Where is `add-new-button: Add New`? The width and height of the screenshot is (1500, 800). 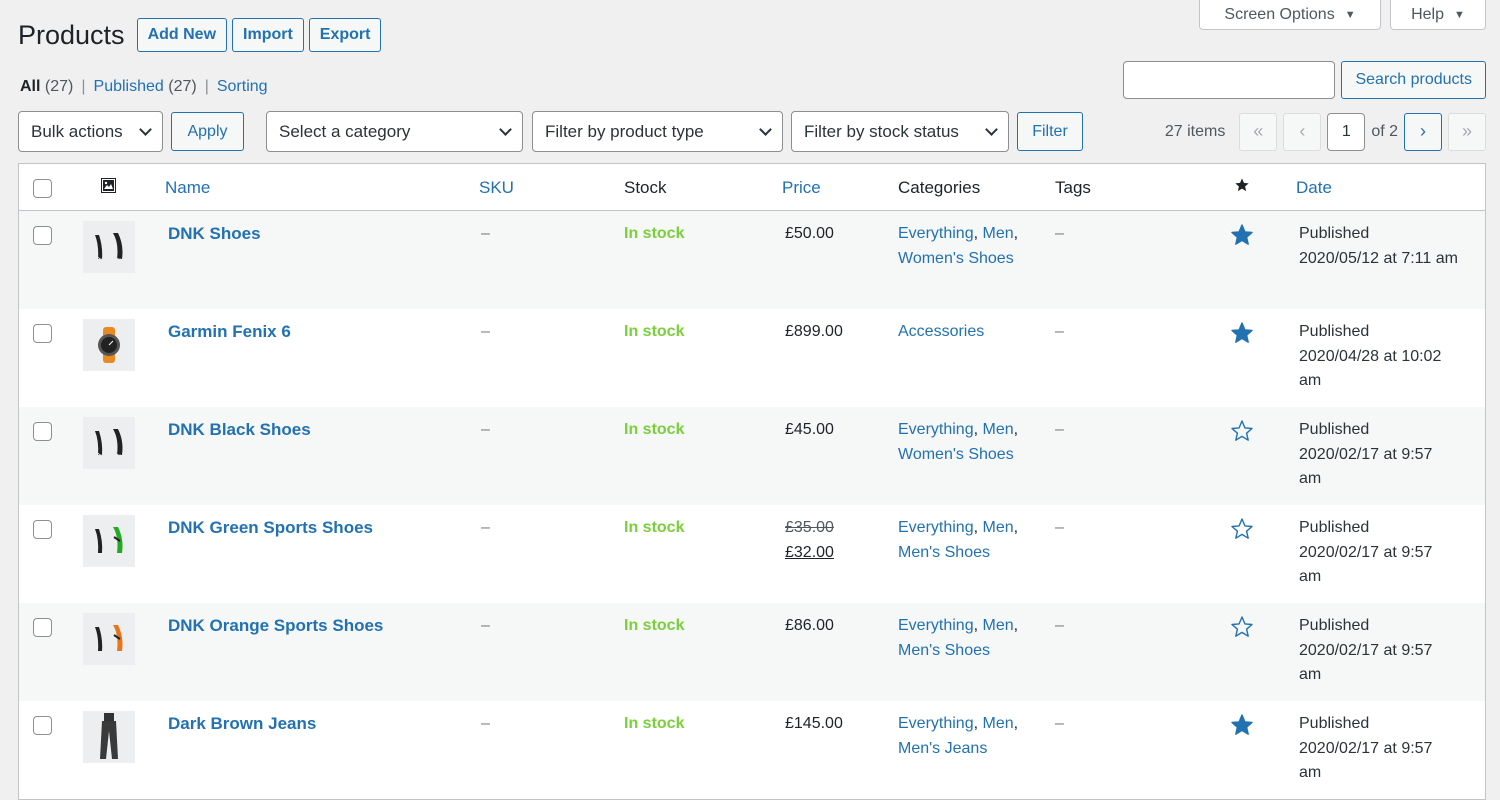
add-new-button: Add New is located at coordinates (182, 35).